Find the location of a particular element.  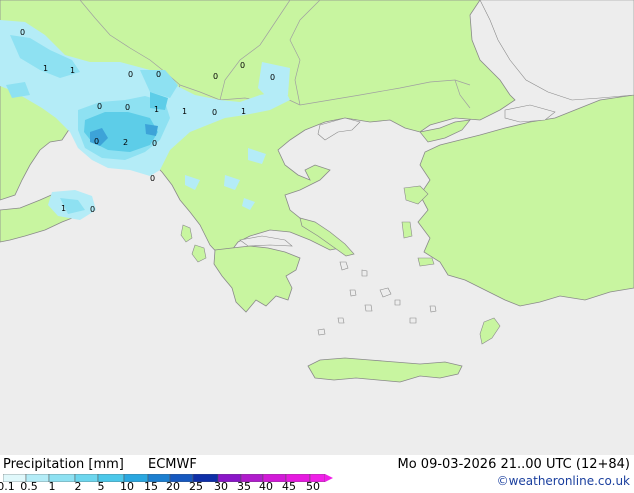

colorbar-tick-label: 0.1 is located at coordinates (7, 486).